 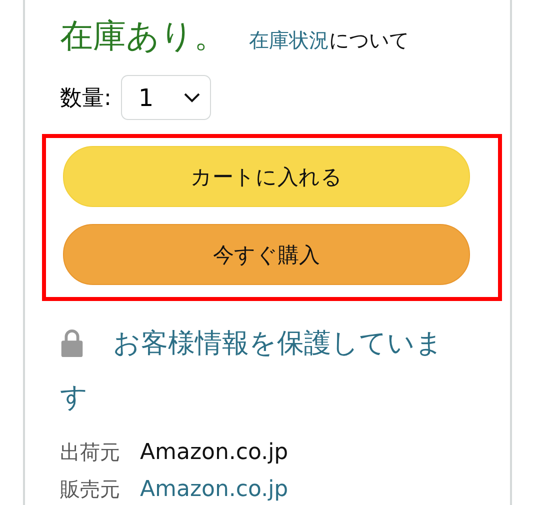 What do you see at coordinates (214, 489) in the screenshot?
I see `seller-link: Amazon.co.jp` at bounding box center [214, 489].